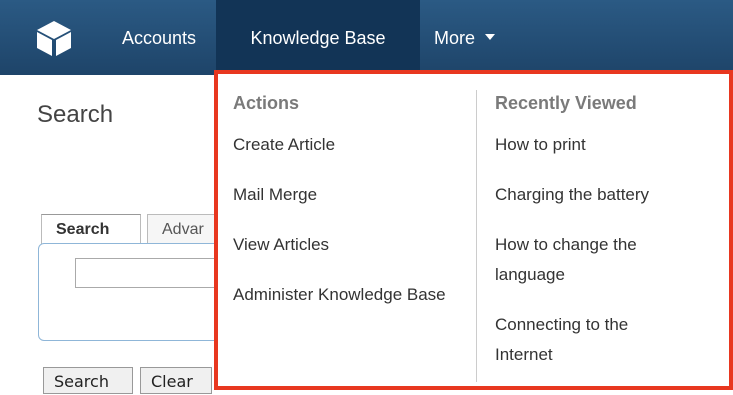 The height and width of the screenshot is (395, 733). I want to click on menu-item-view-articles: View Articles, so click(348, 245).